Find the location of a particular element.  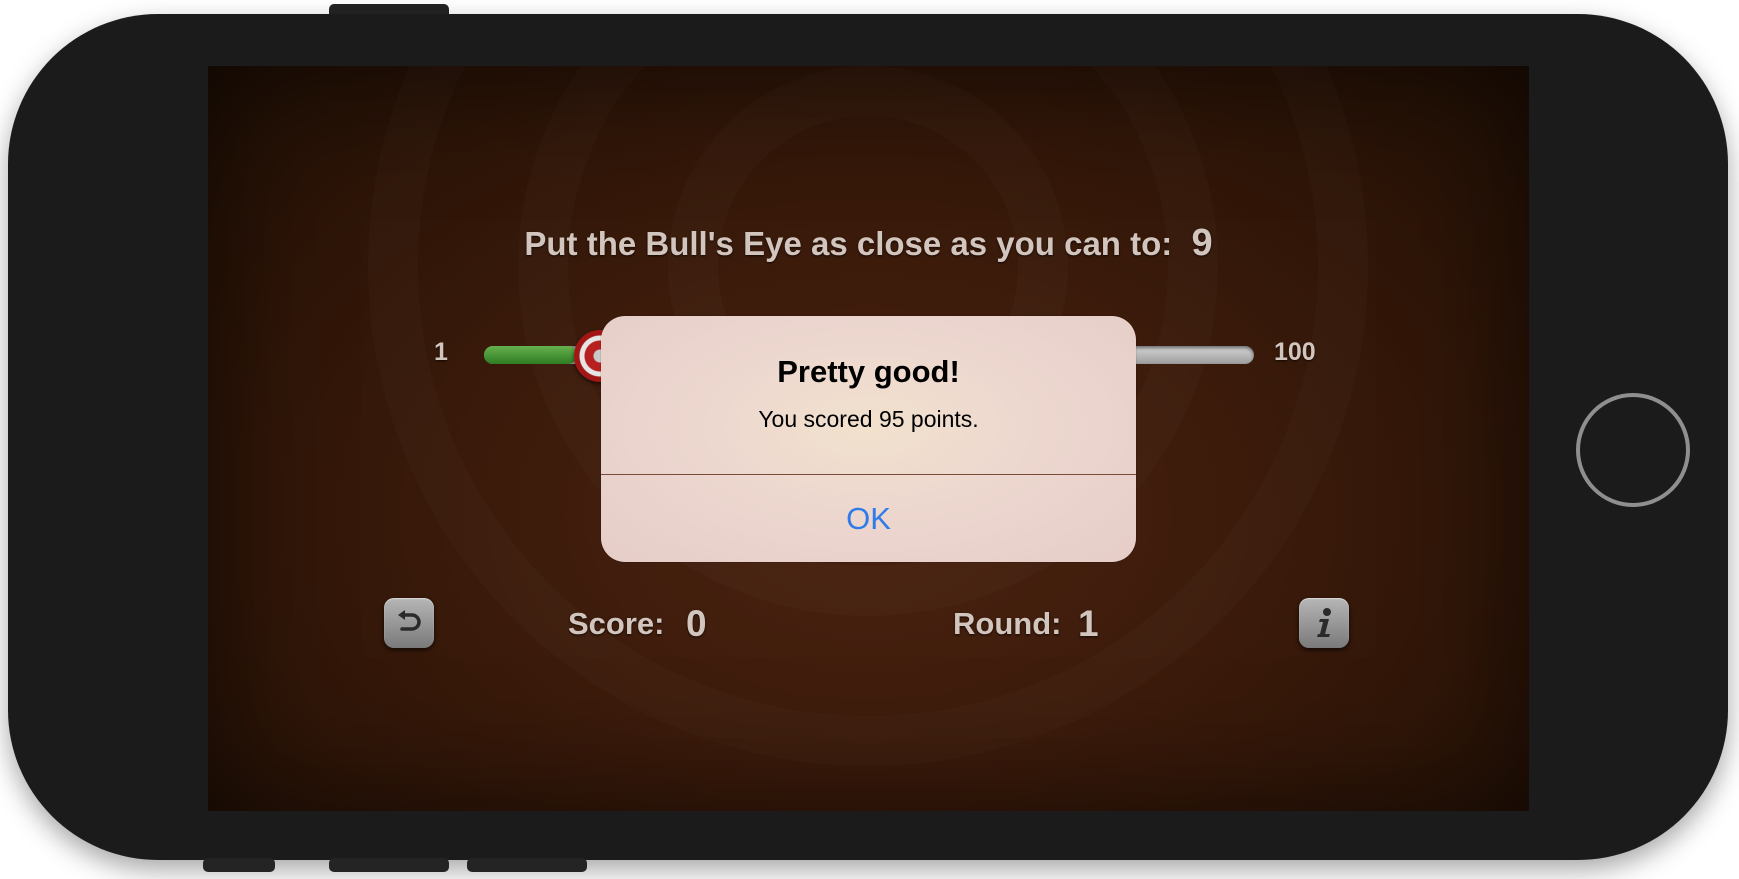

device-volume-up-button is located at coordinates (389, 865).